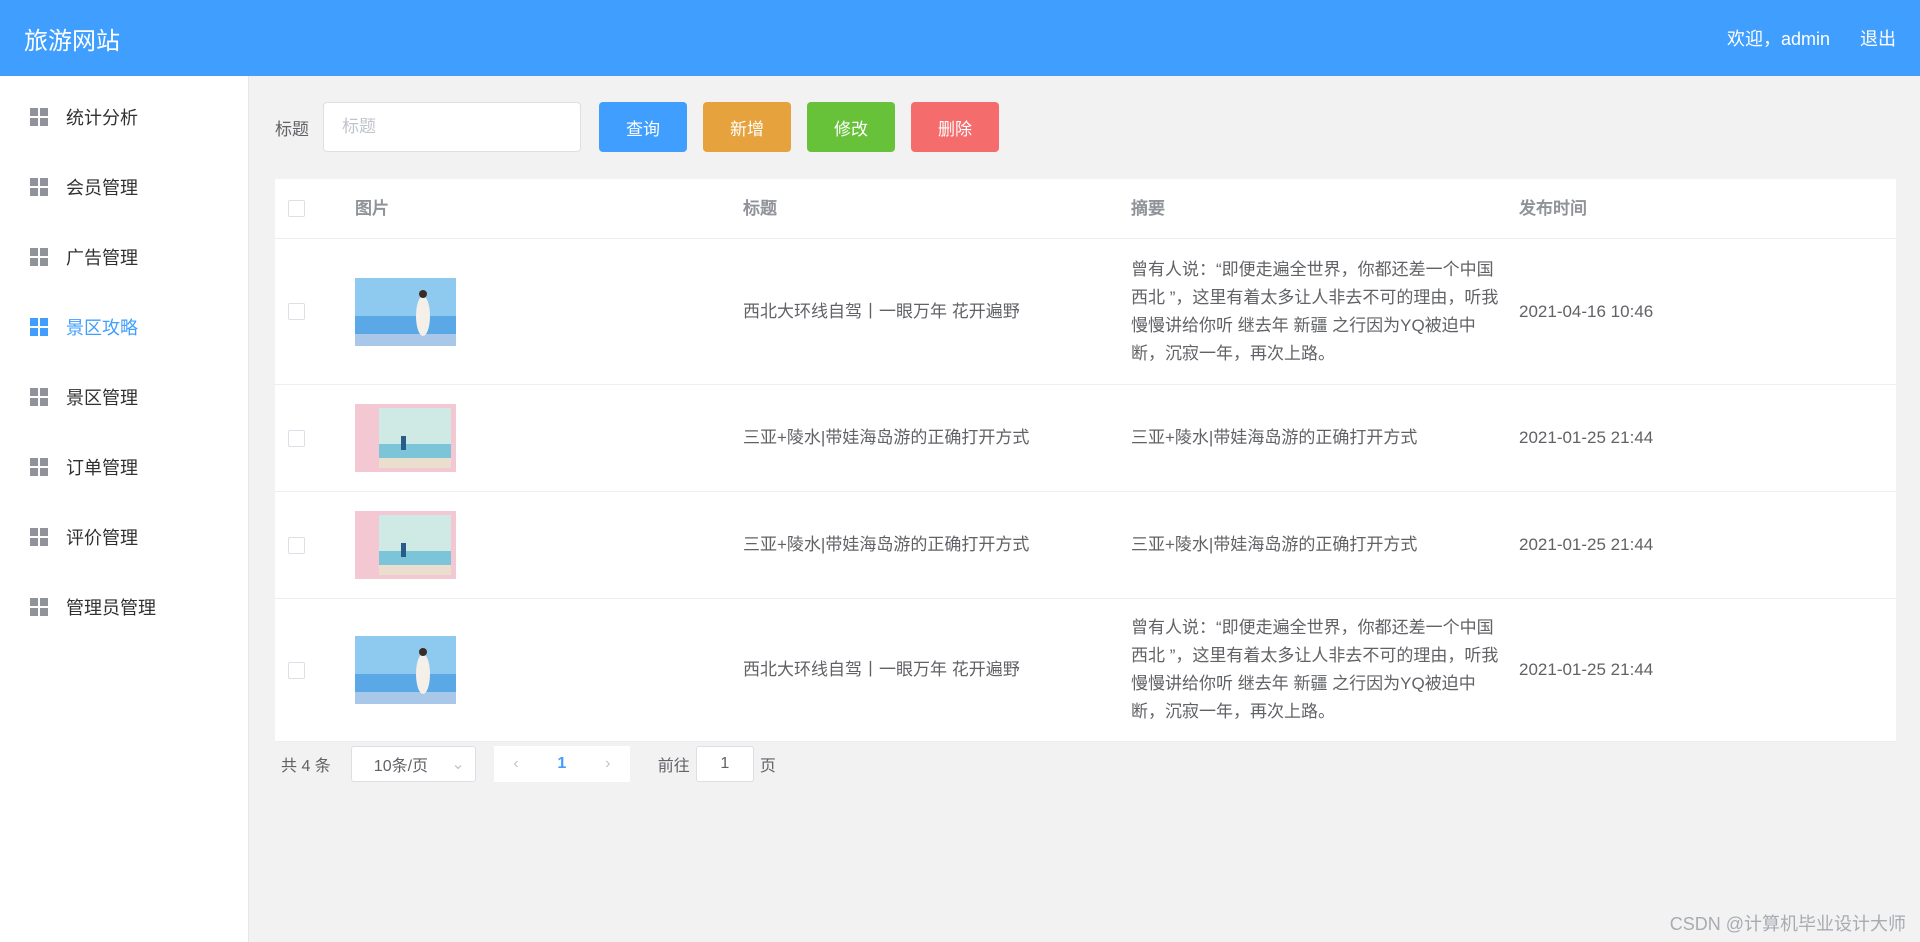 This screenshot has width=1920, height=942. I want to click on sidebar-item-admins: 管理员管理, so click(124, 607).